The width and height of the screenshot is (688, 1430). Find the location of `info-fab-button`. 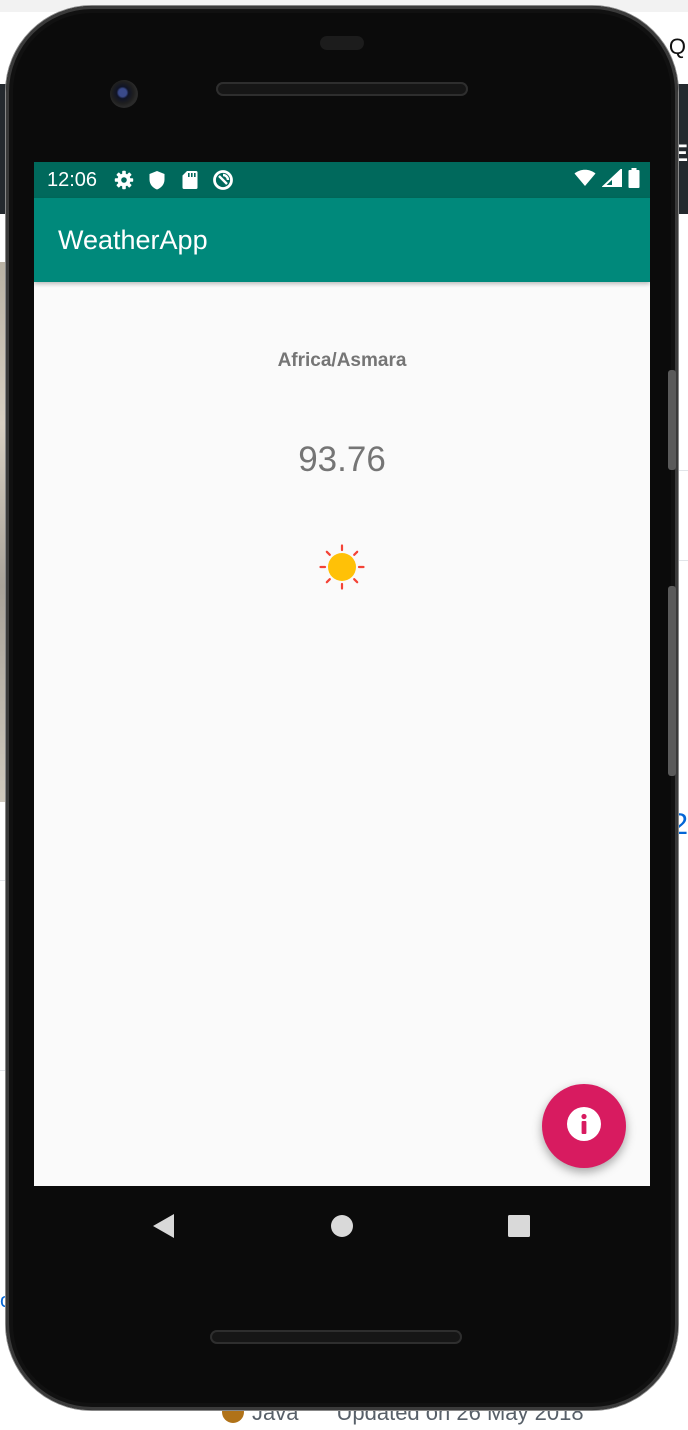

info-fab-button is located at coordinates (584, 1126).